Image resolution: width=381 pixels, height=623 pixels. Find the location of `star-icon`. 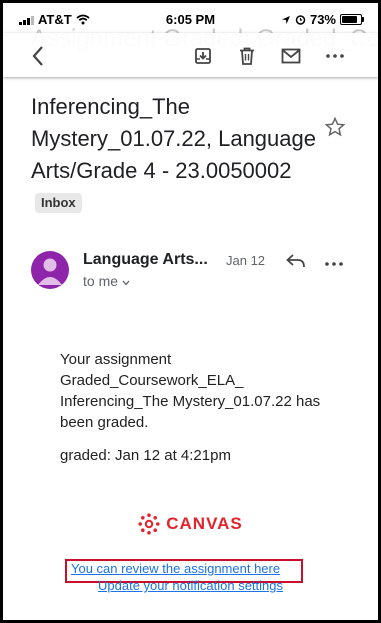

star-icon is located at coordinates (335, 126).